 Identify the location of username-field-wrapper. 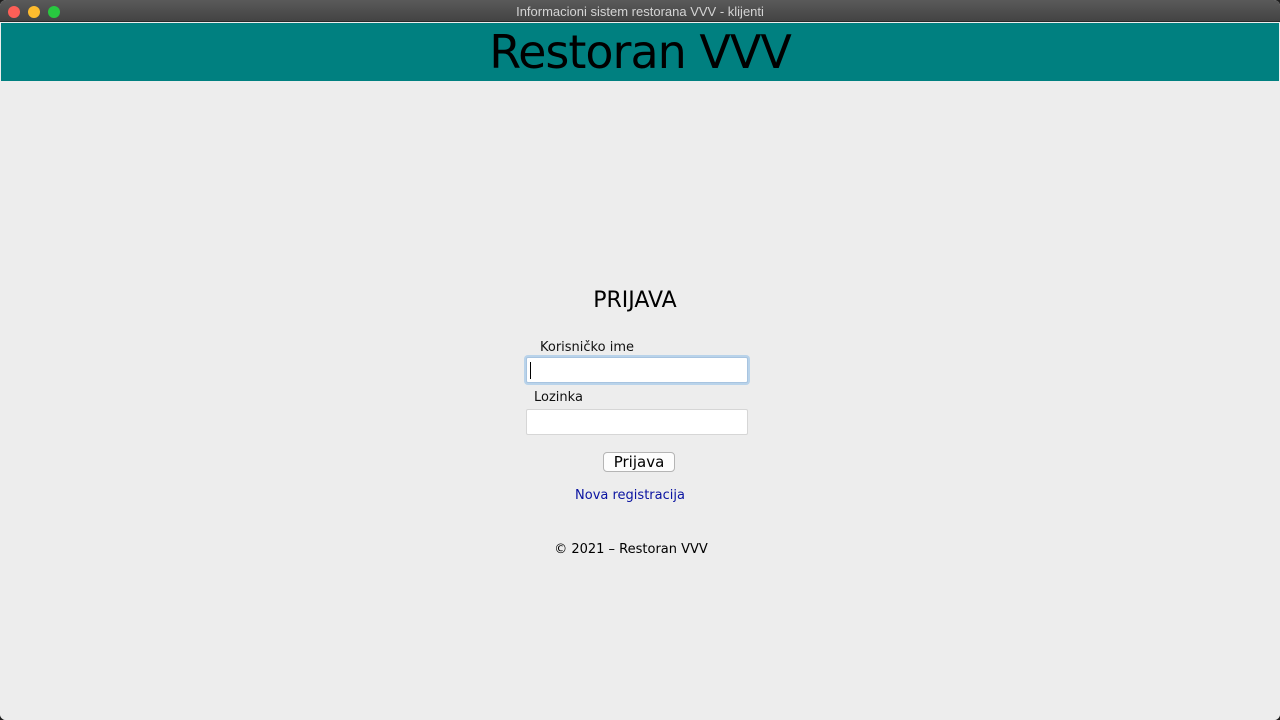
(637, 370).